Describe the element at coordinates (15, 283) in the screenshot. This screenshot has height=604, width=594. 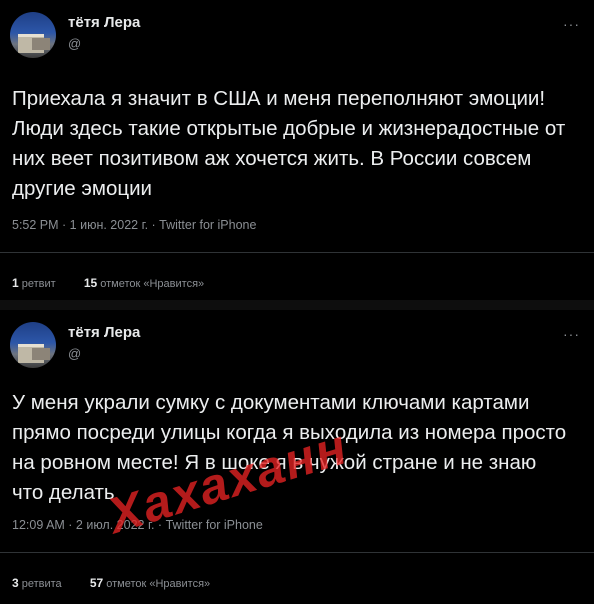
I see `retweets-count: 1` at that location.